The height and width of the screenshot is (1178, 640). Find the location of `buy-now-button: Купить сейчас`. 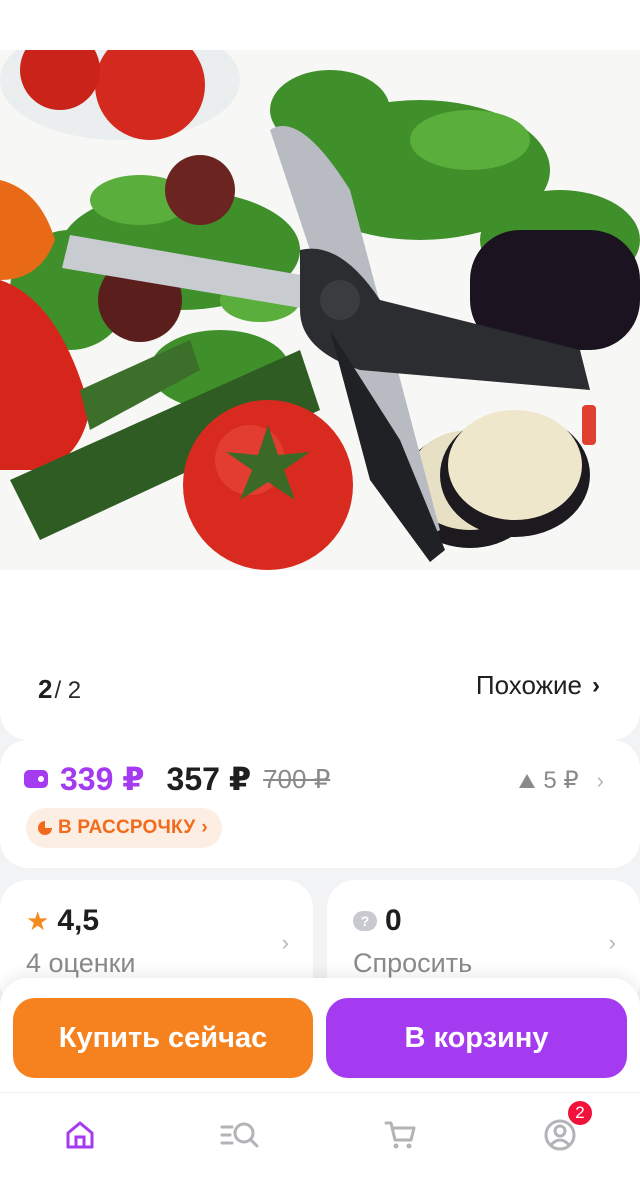

buy-now-button: Купить сейчас is located at coordinates (163, 1038).